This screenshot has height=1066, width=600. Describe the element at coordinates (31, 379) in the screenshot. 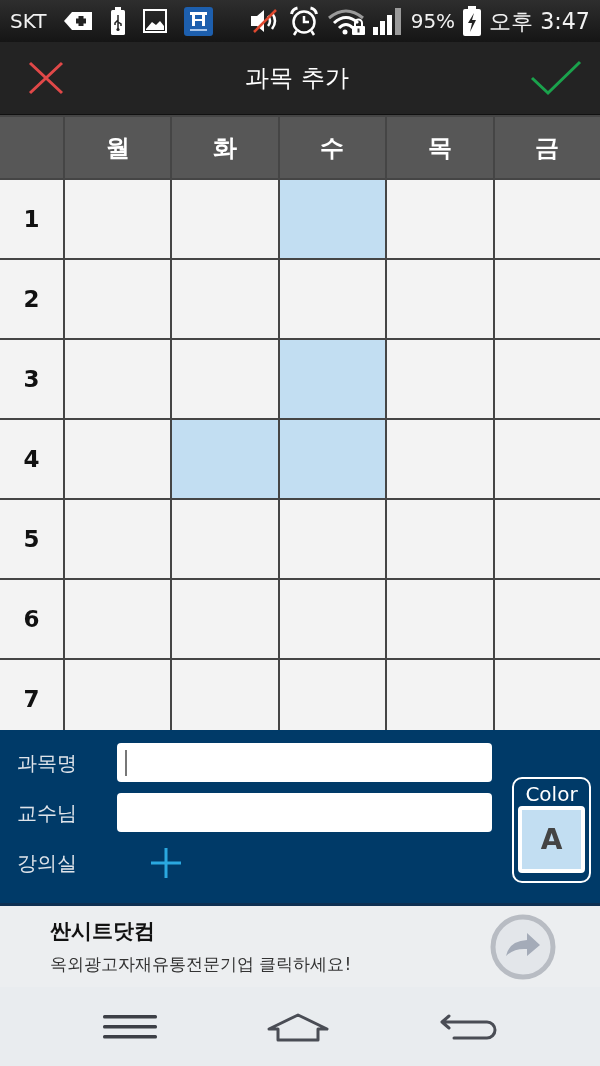

I see `period-label: 3` at that location.